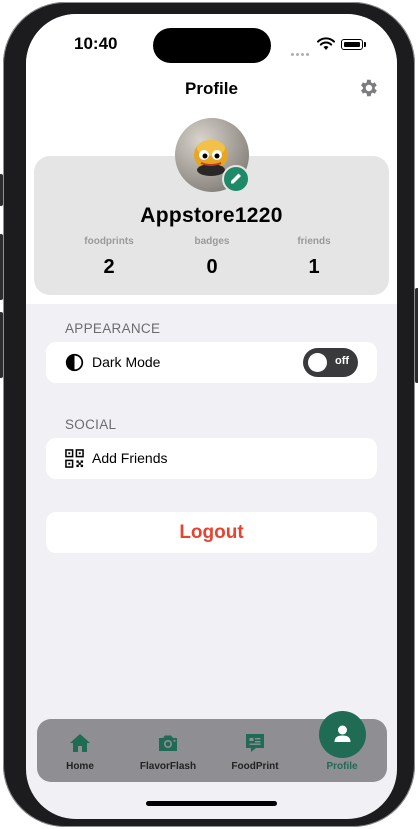 The image size is (418, 829). What do you see at coordinates (1, 267) in the screenshot?
I see `side-button-volume-up` at bounding box center [1, 267].